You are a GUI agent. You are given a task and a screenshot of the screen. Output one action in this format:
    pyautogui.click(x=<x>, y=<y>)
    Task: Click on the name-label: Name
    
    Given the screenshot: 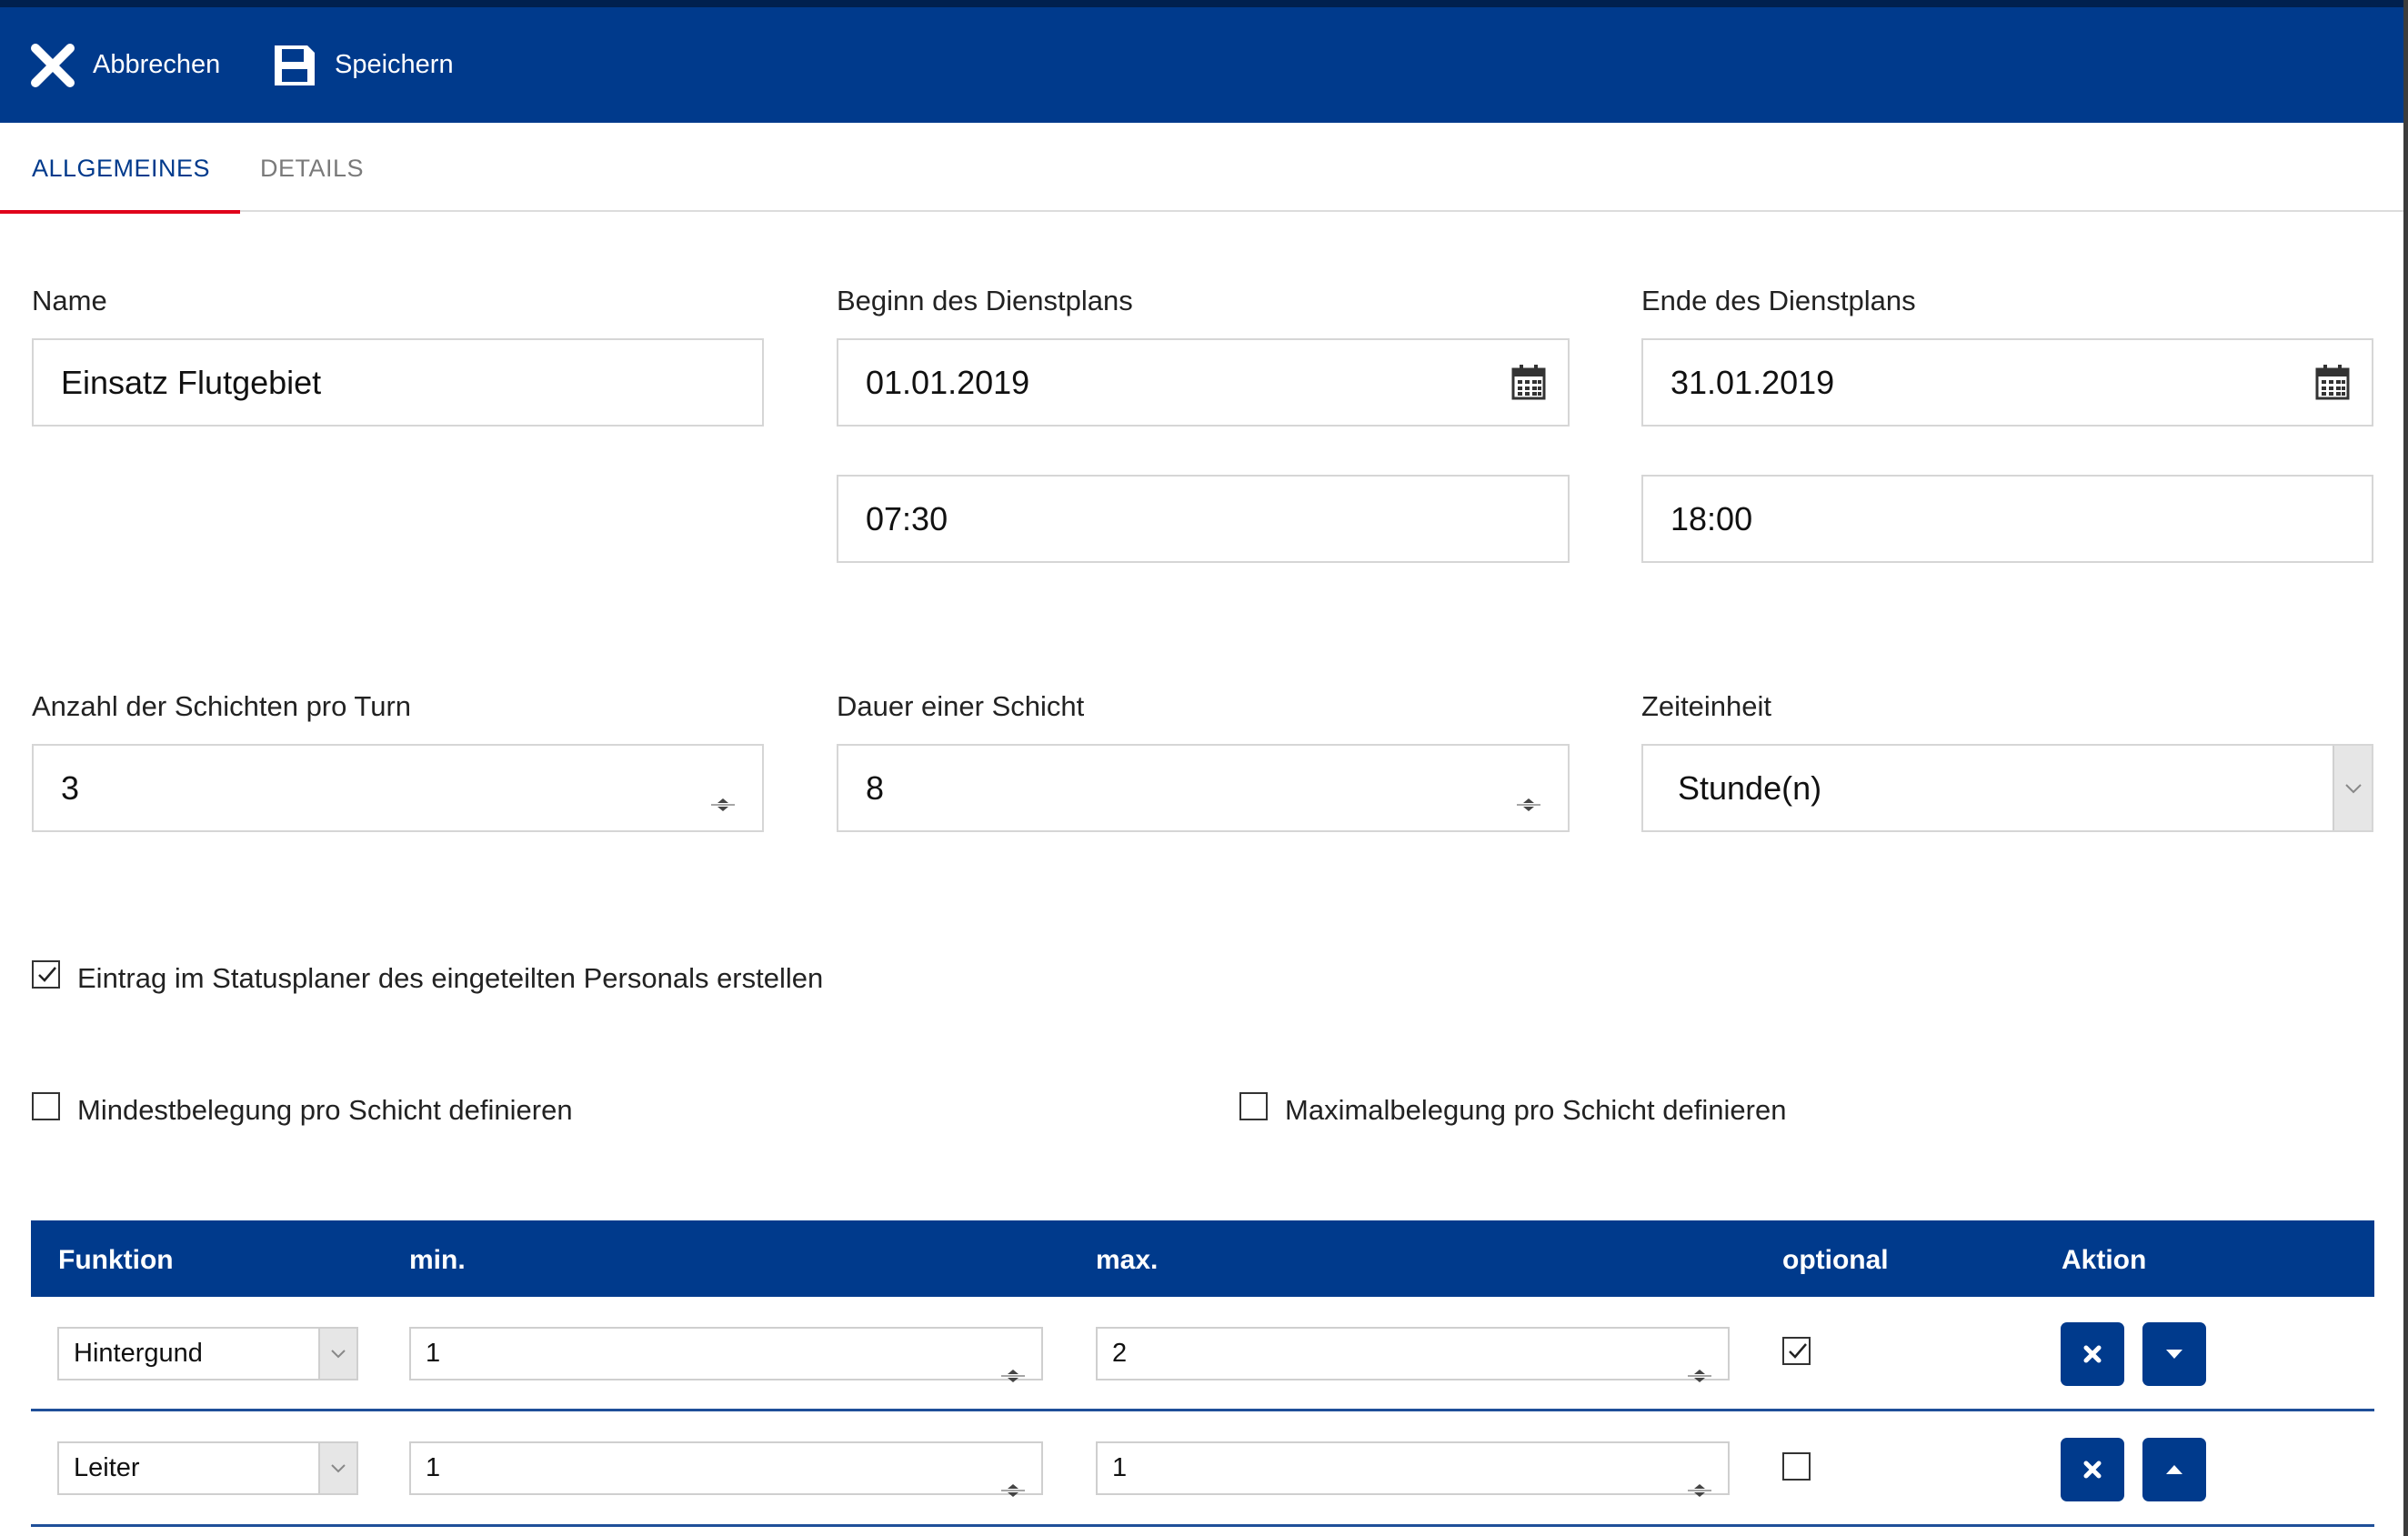 What is the action you would take?
    pyautogui.click(x=69, y=300)
    